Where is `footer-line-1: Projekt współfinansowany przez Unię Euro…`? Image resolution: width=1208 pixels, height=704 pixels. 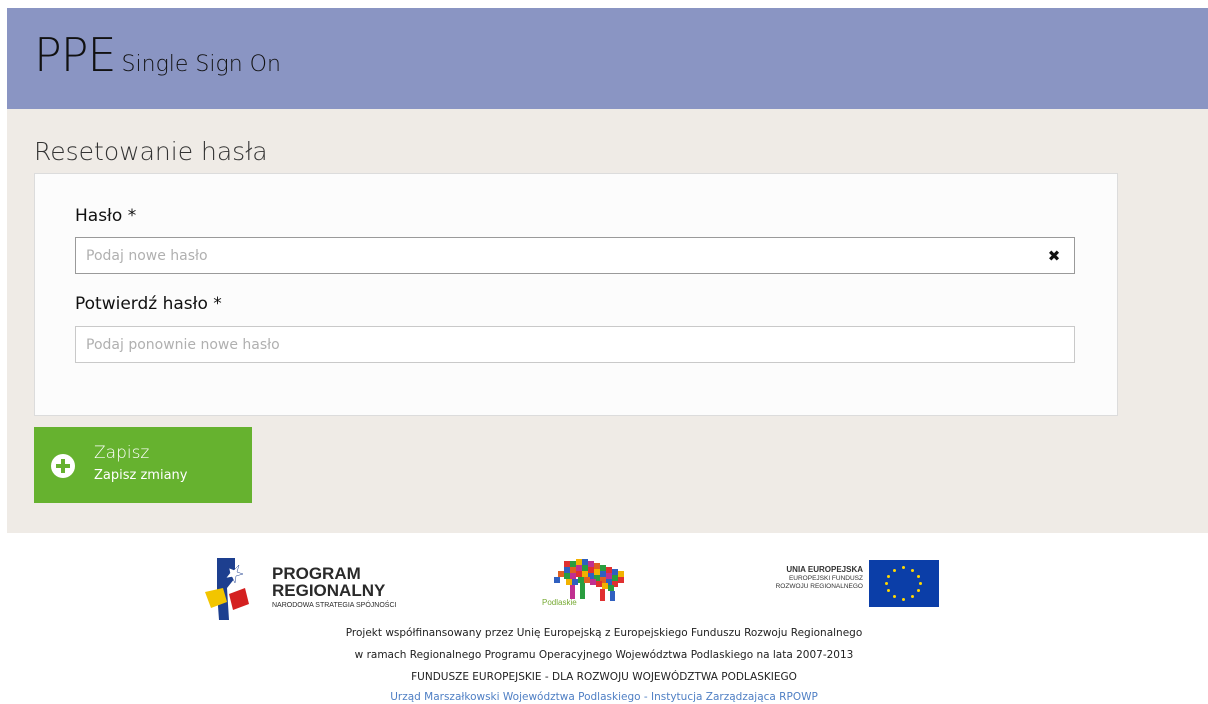 footer-line-1: Projekt współfinansowany przez Unię Euro… is located at coordinates (604, 633).